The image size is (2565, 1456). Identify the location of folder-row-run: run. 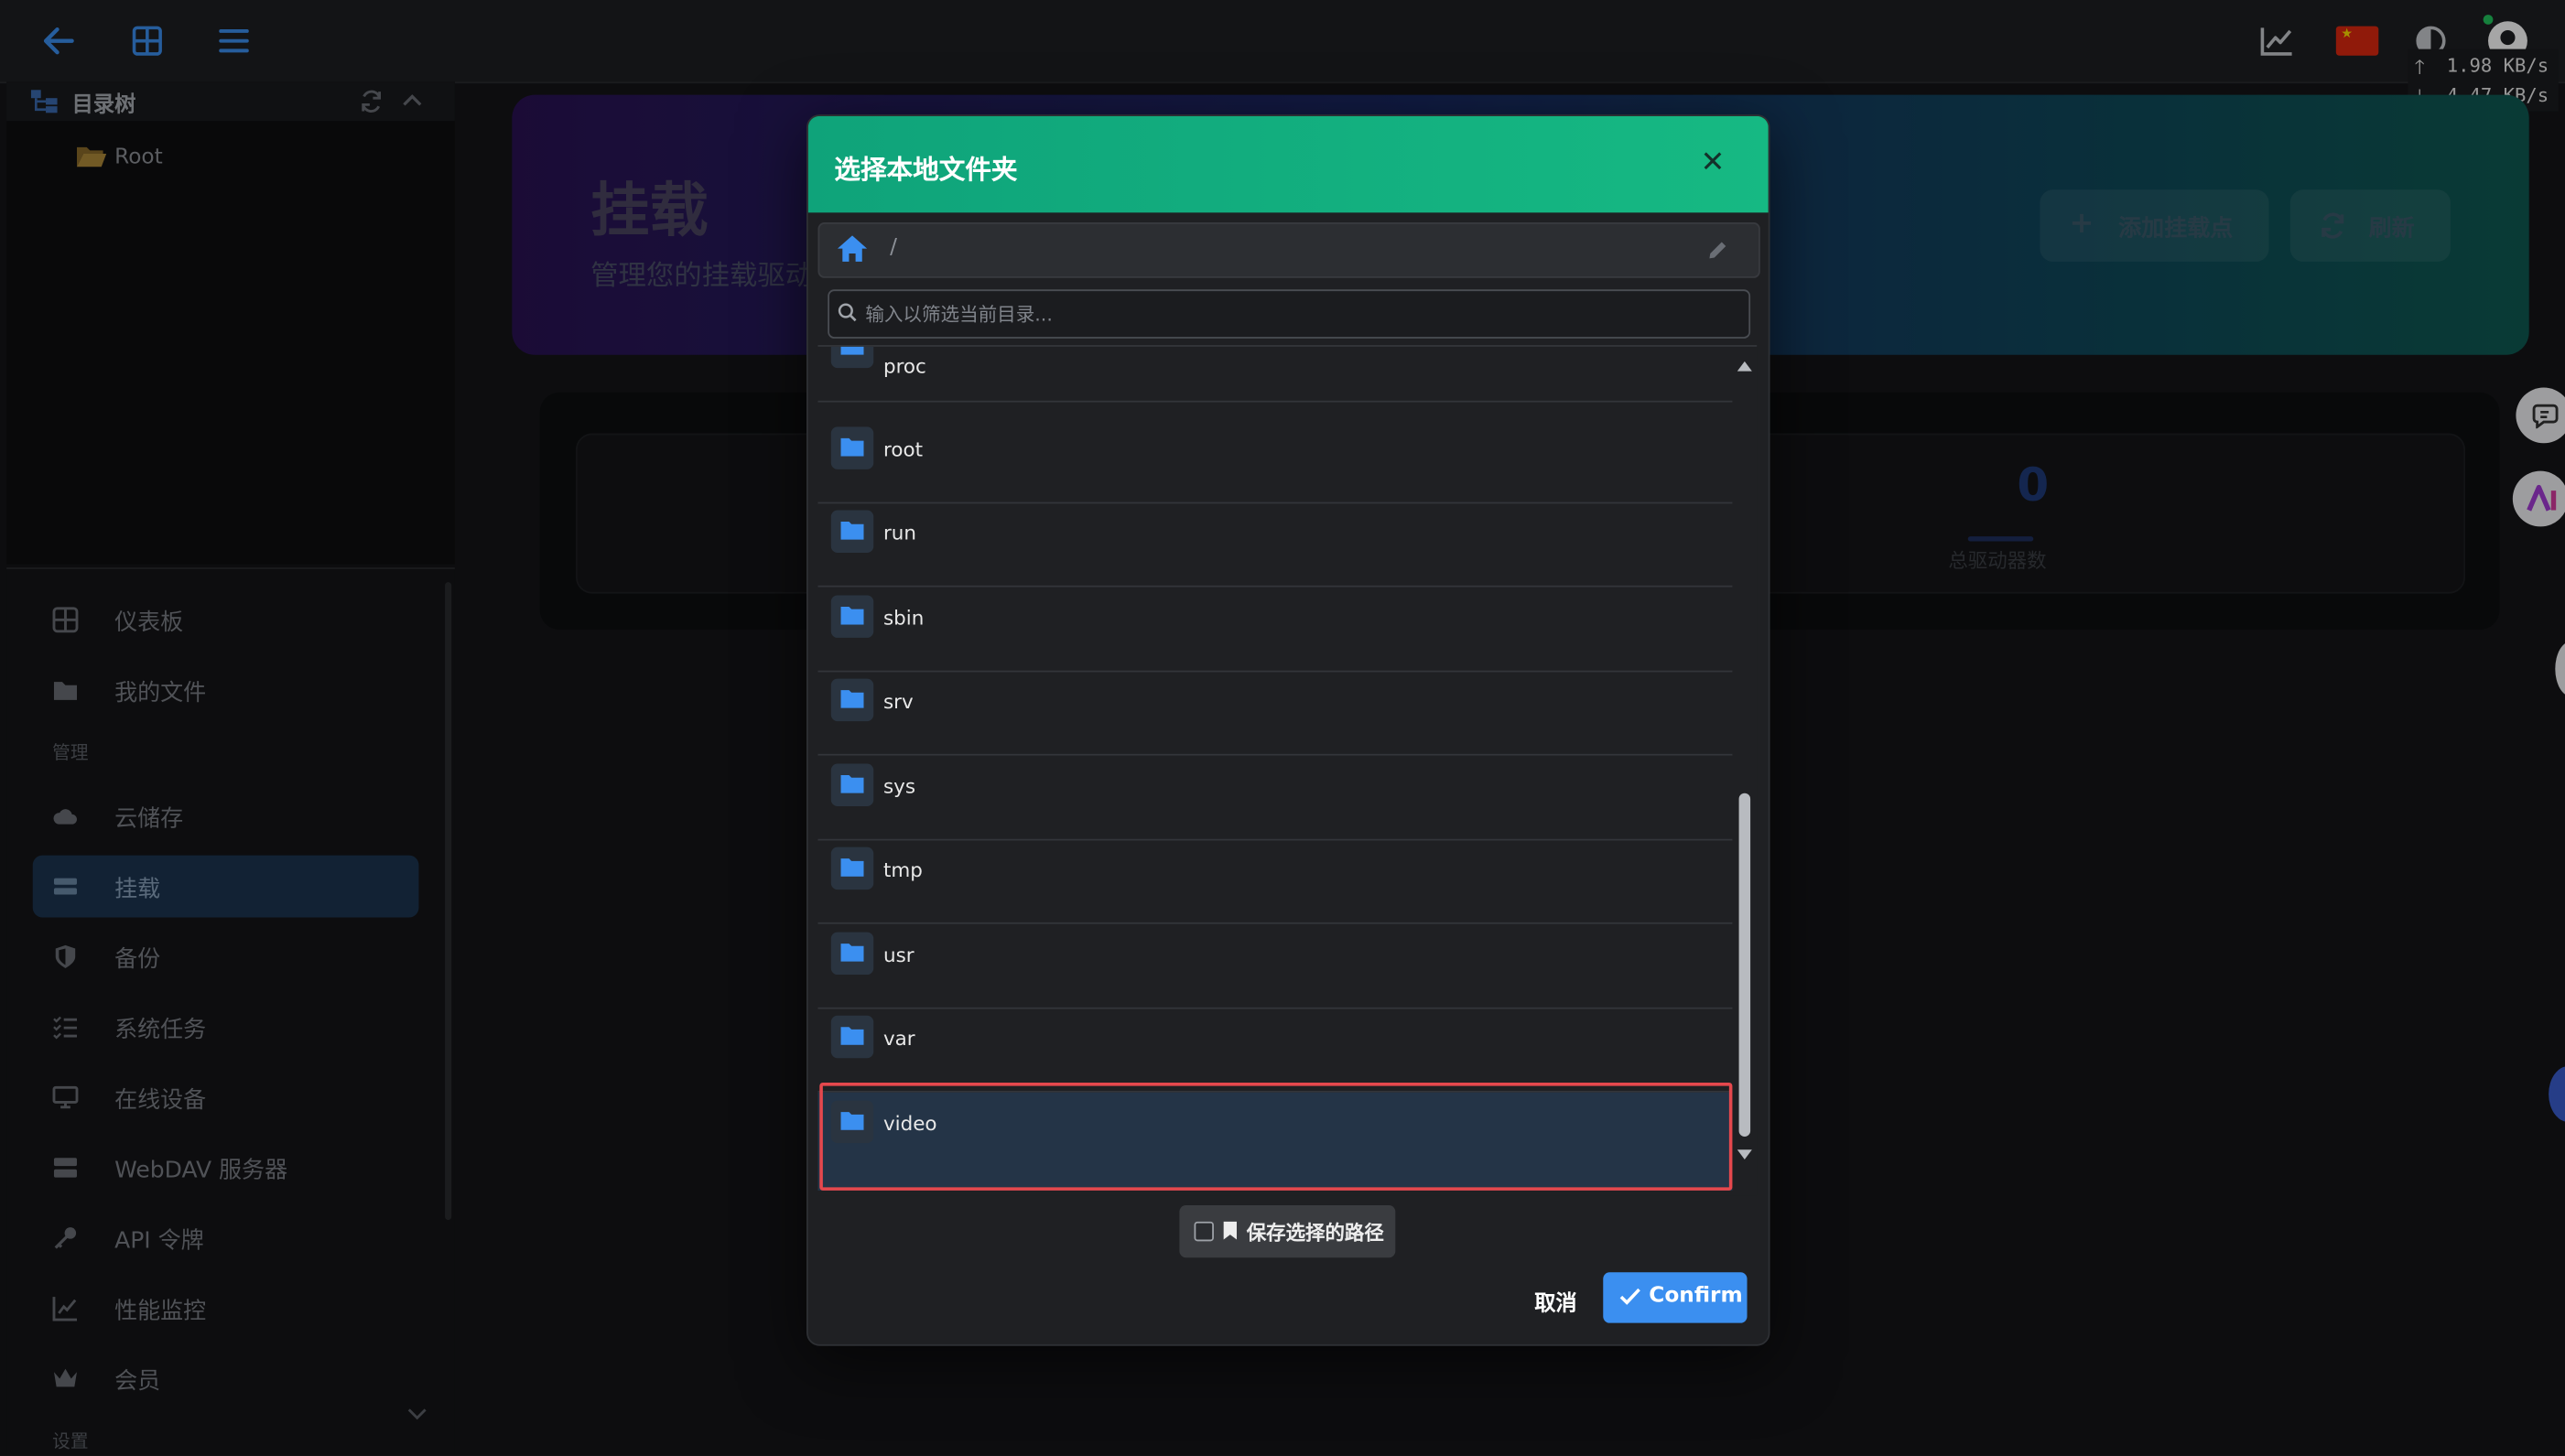
(1275, 545).